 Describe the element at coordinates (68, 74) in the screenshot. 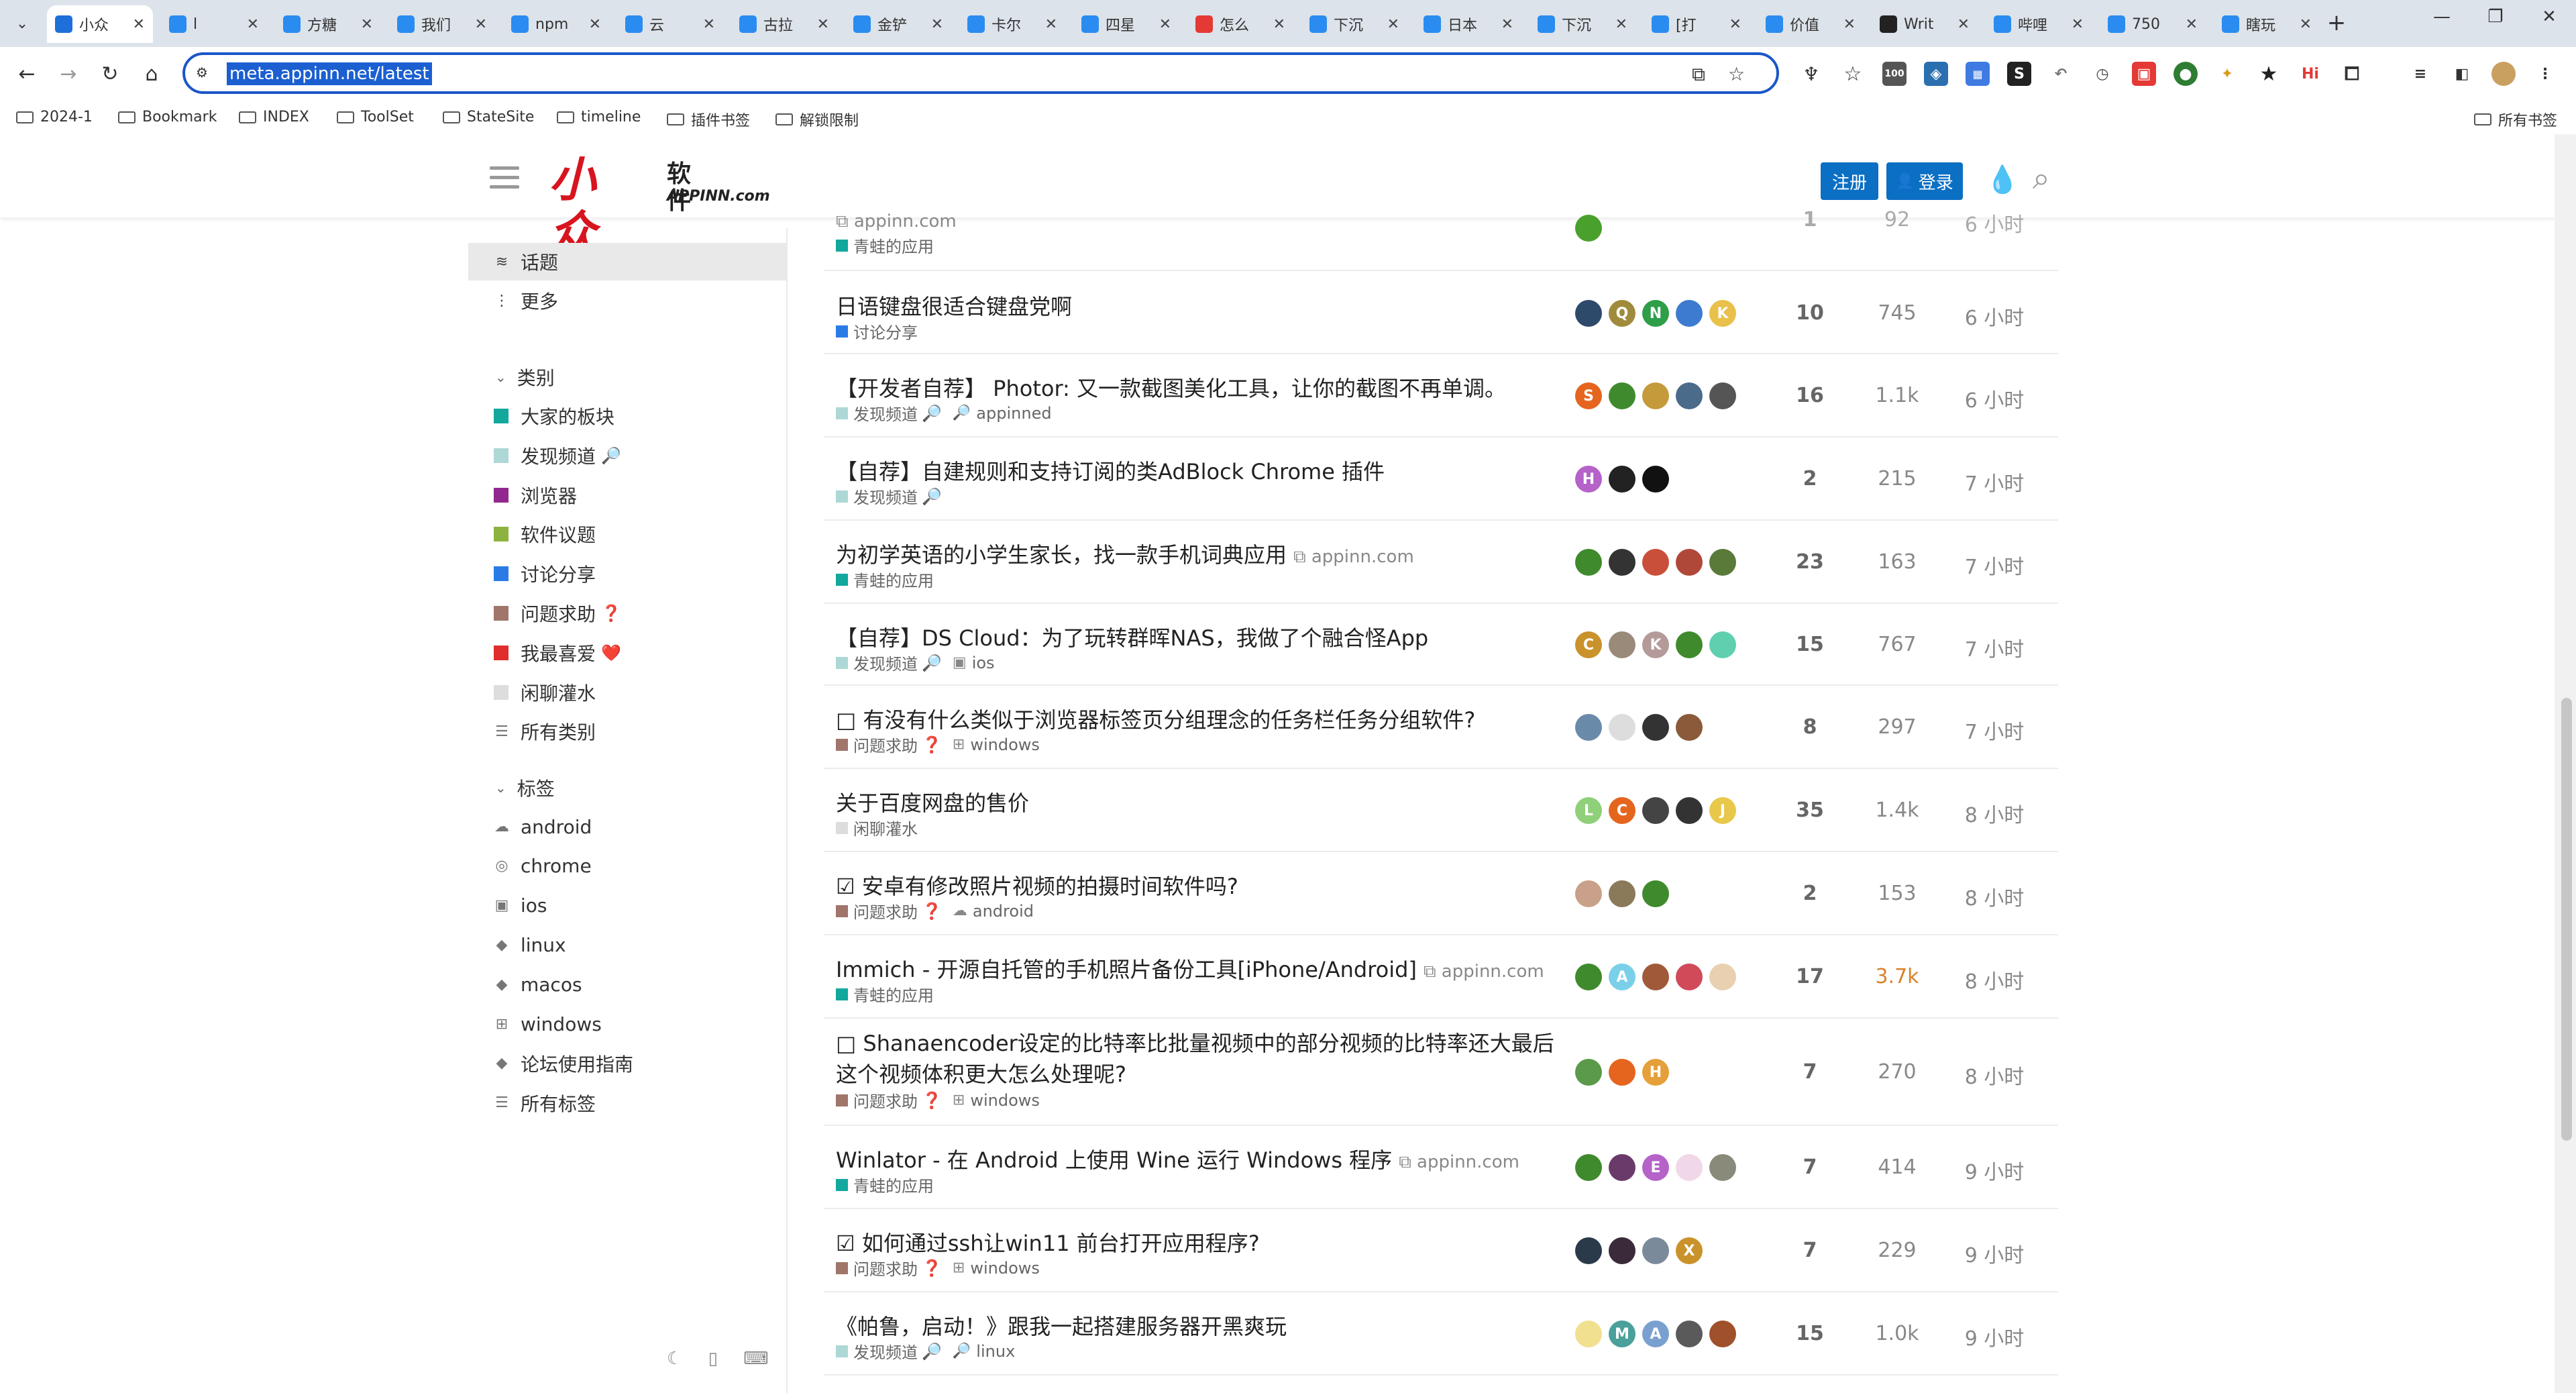

I see `forward-button: →` at that location.